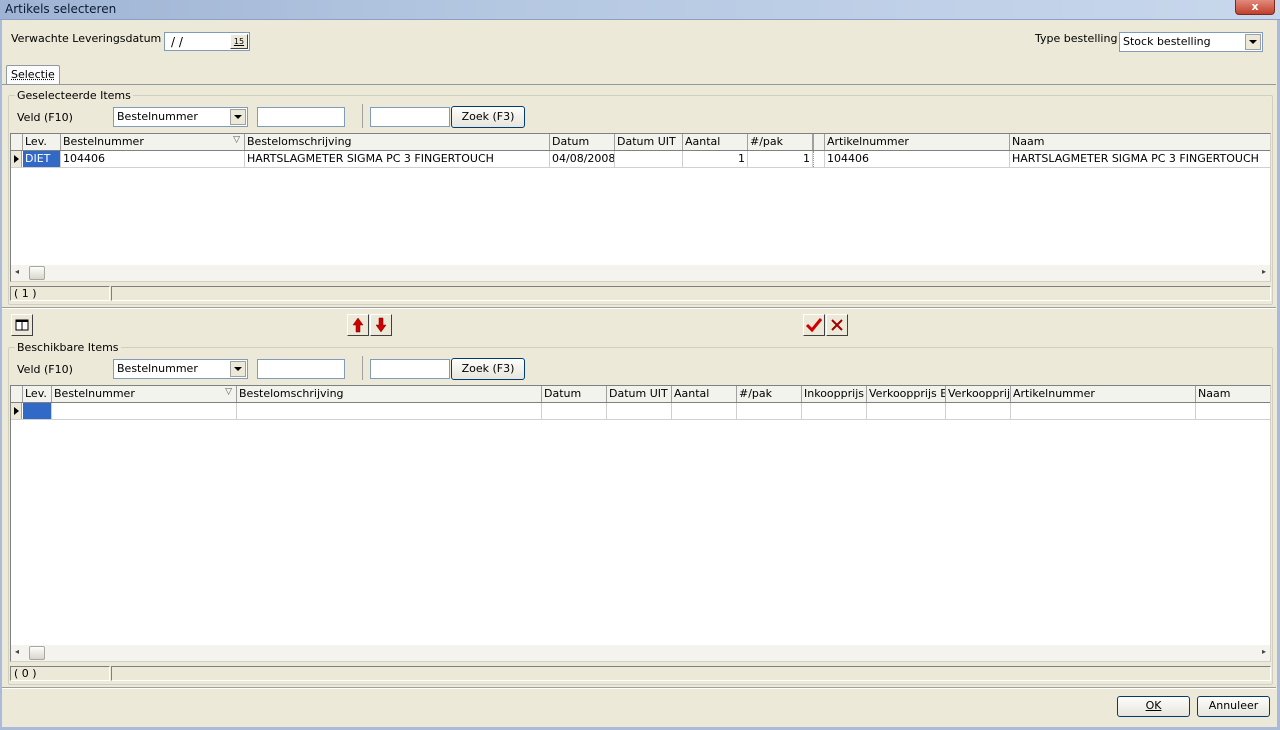  I want to click on cell-pak: 1, so click(780, 159).